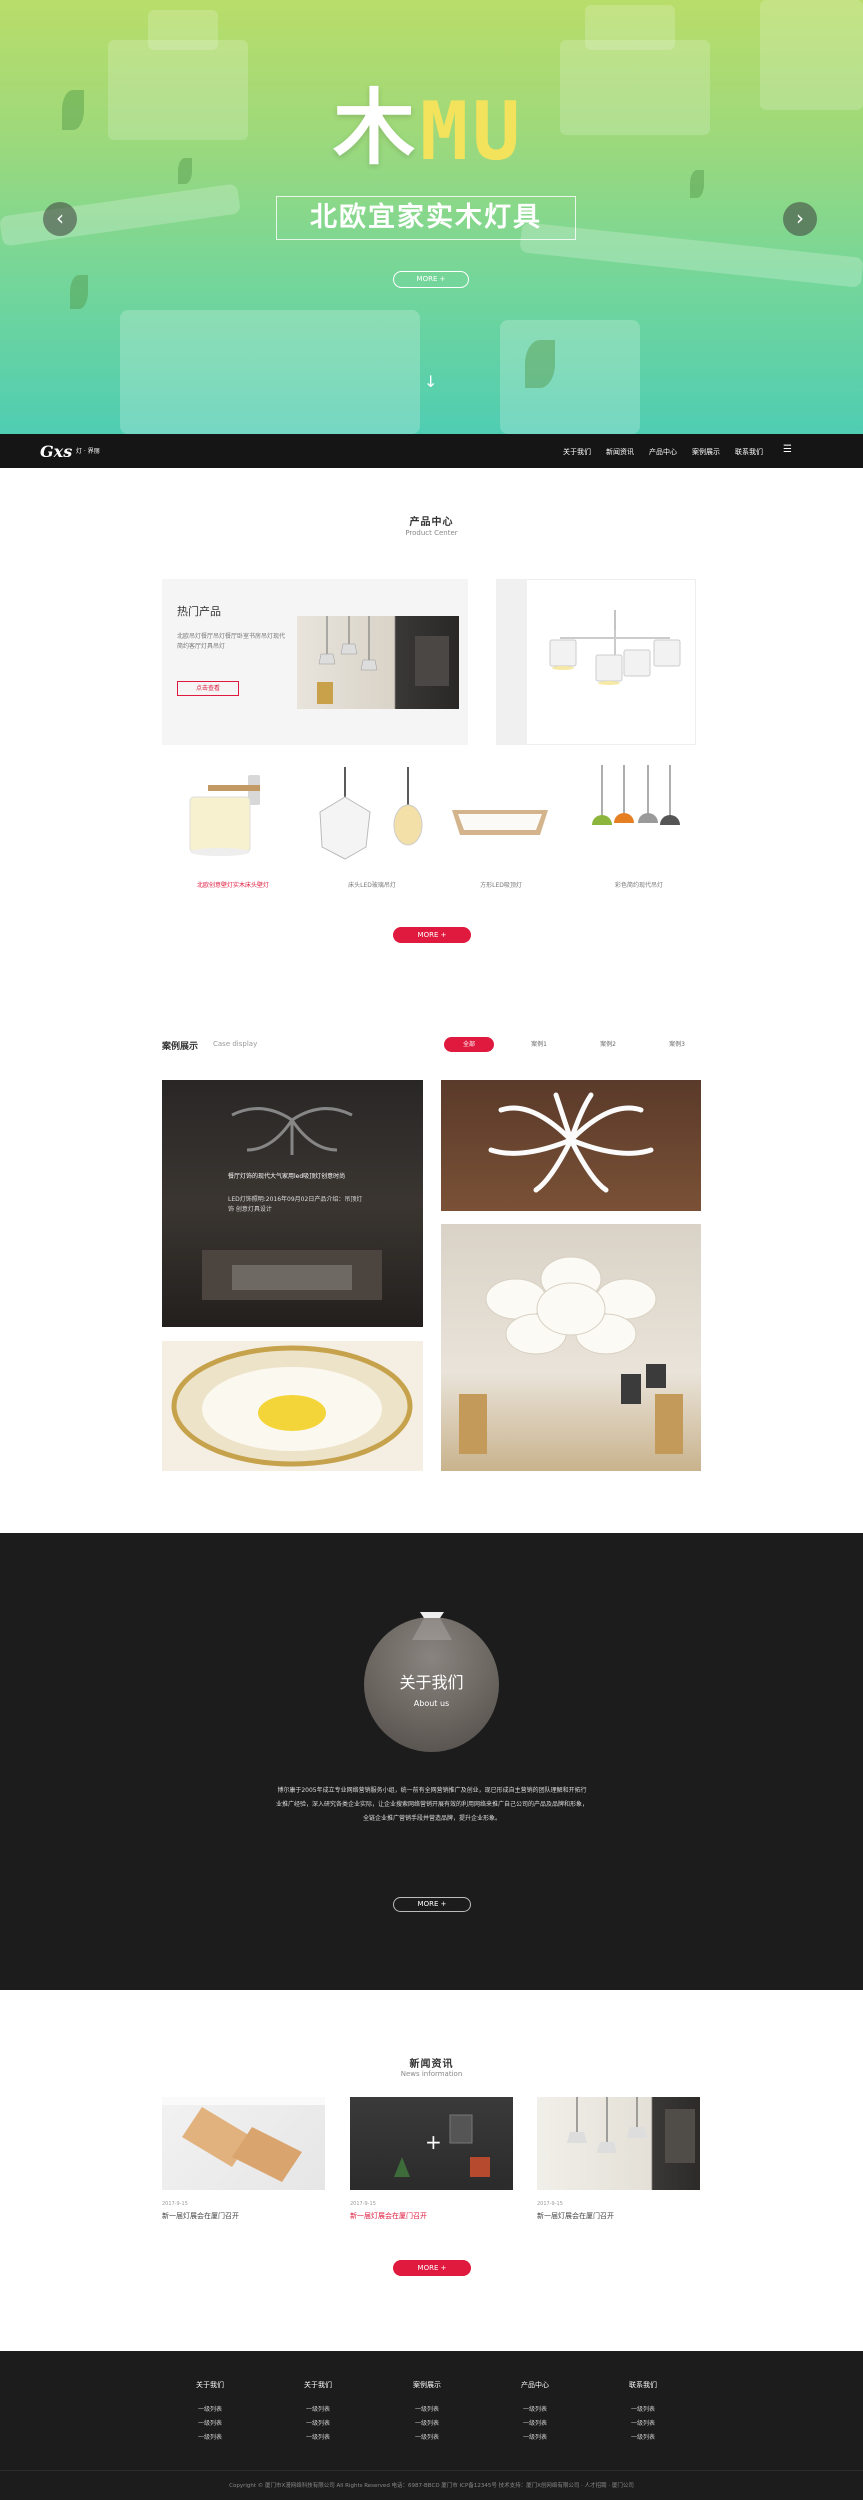 This screenshot has width=863, height=2500. Describe the element at coordinates (539, 1044) in the screenshot. I see `case-tab-1: 案例1` at that location.